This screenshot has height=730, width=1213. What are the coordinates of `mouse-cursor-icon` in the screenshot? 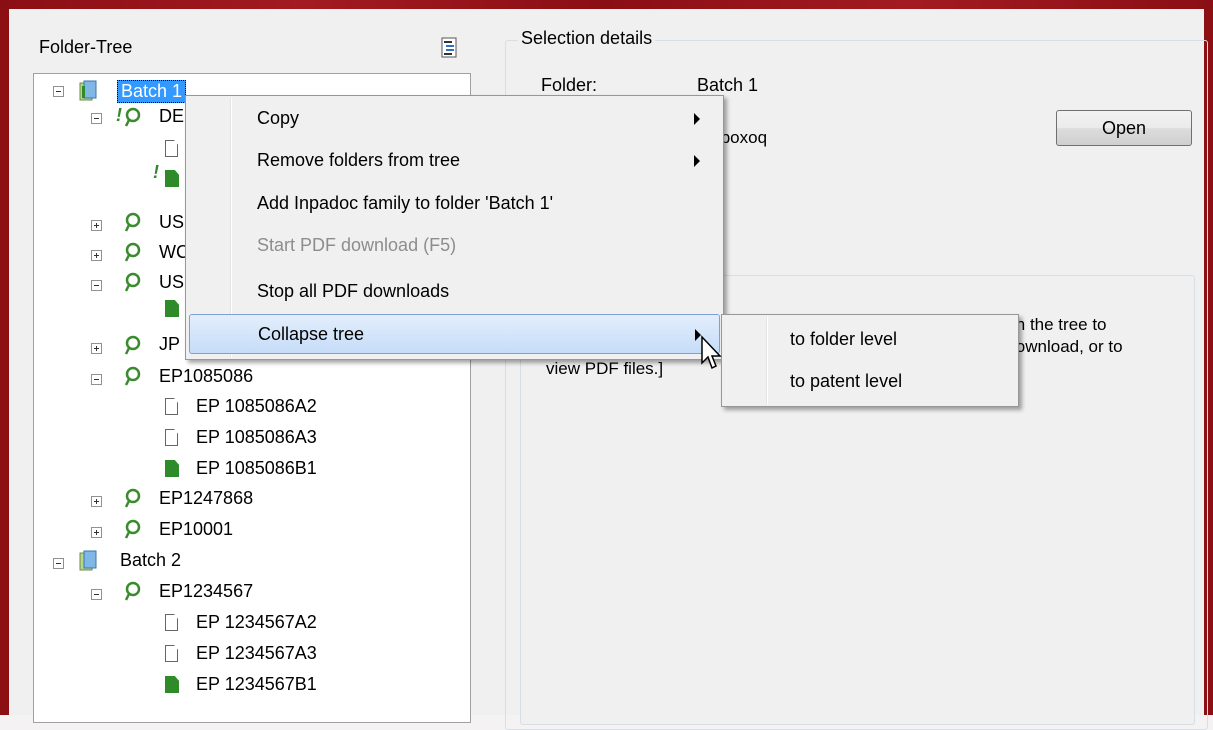 It's located at (711, 352).